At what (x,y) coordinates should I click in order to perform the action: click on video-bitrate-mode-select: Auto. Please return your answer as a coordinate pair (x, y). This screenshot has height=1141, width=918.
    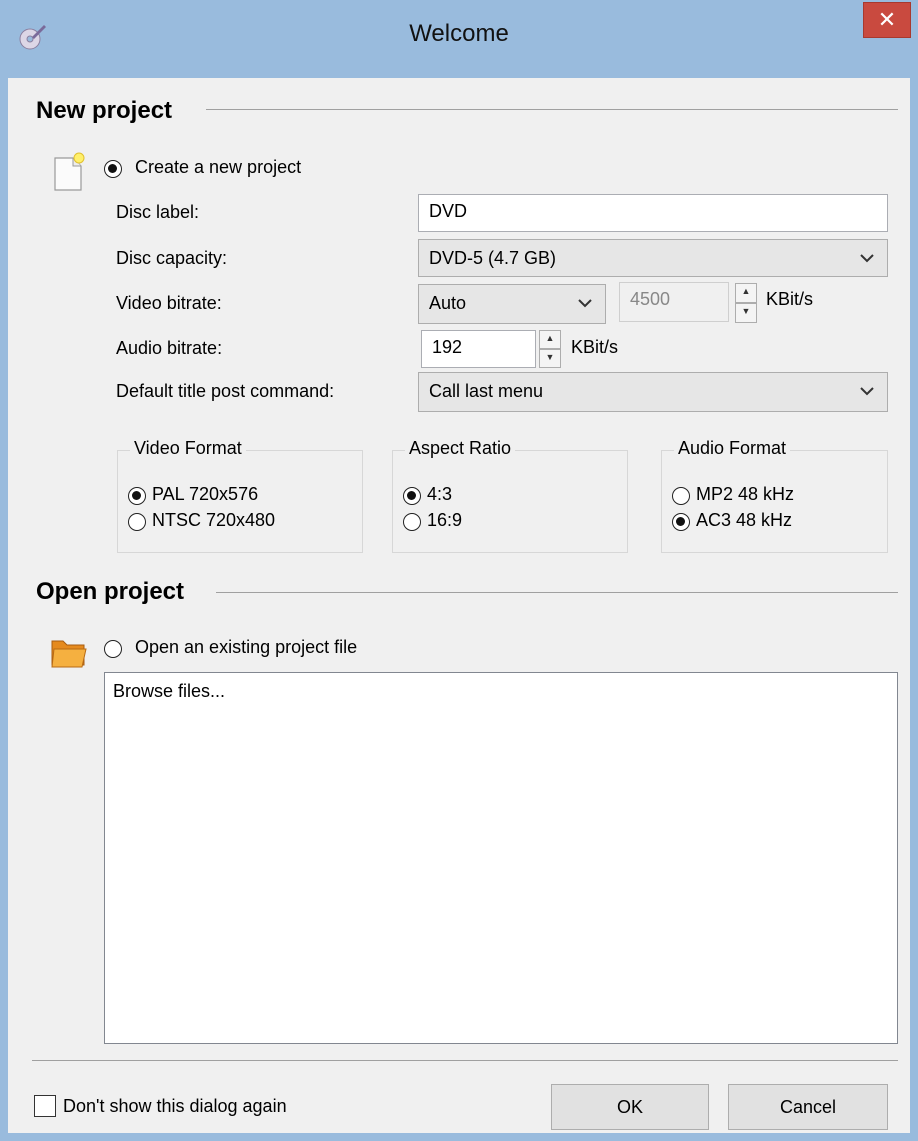
    Looking at the image, I should click on (512, 304).